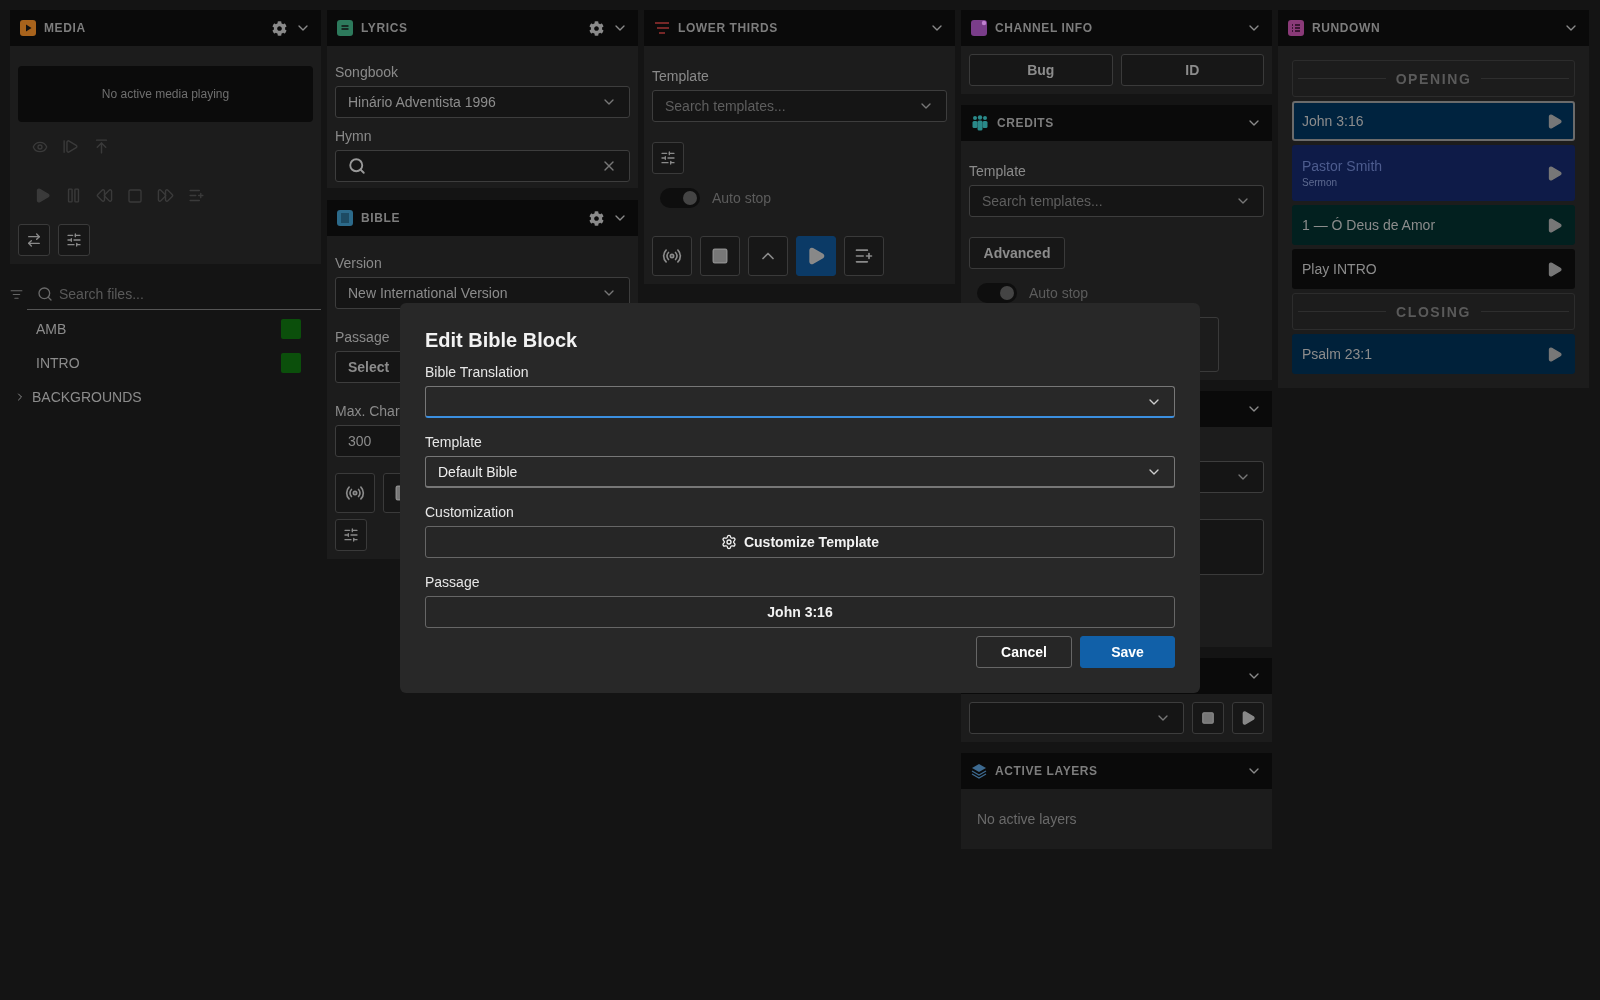 This screenshot has width=1600, height=1000. I want to click on file-item: INTRO, so click(173, 363).